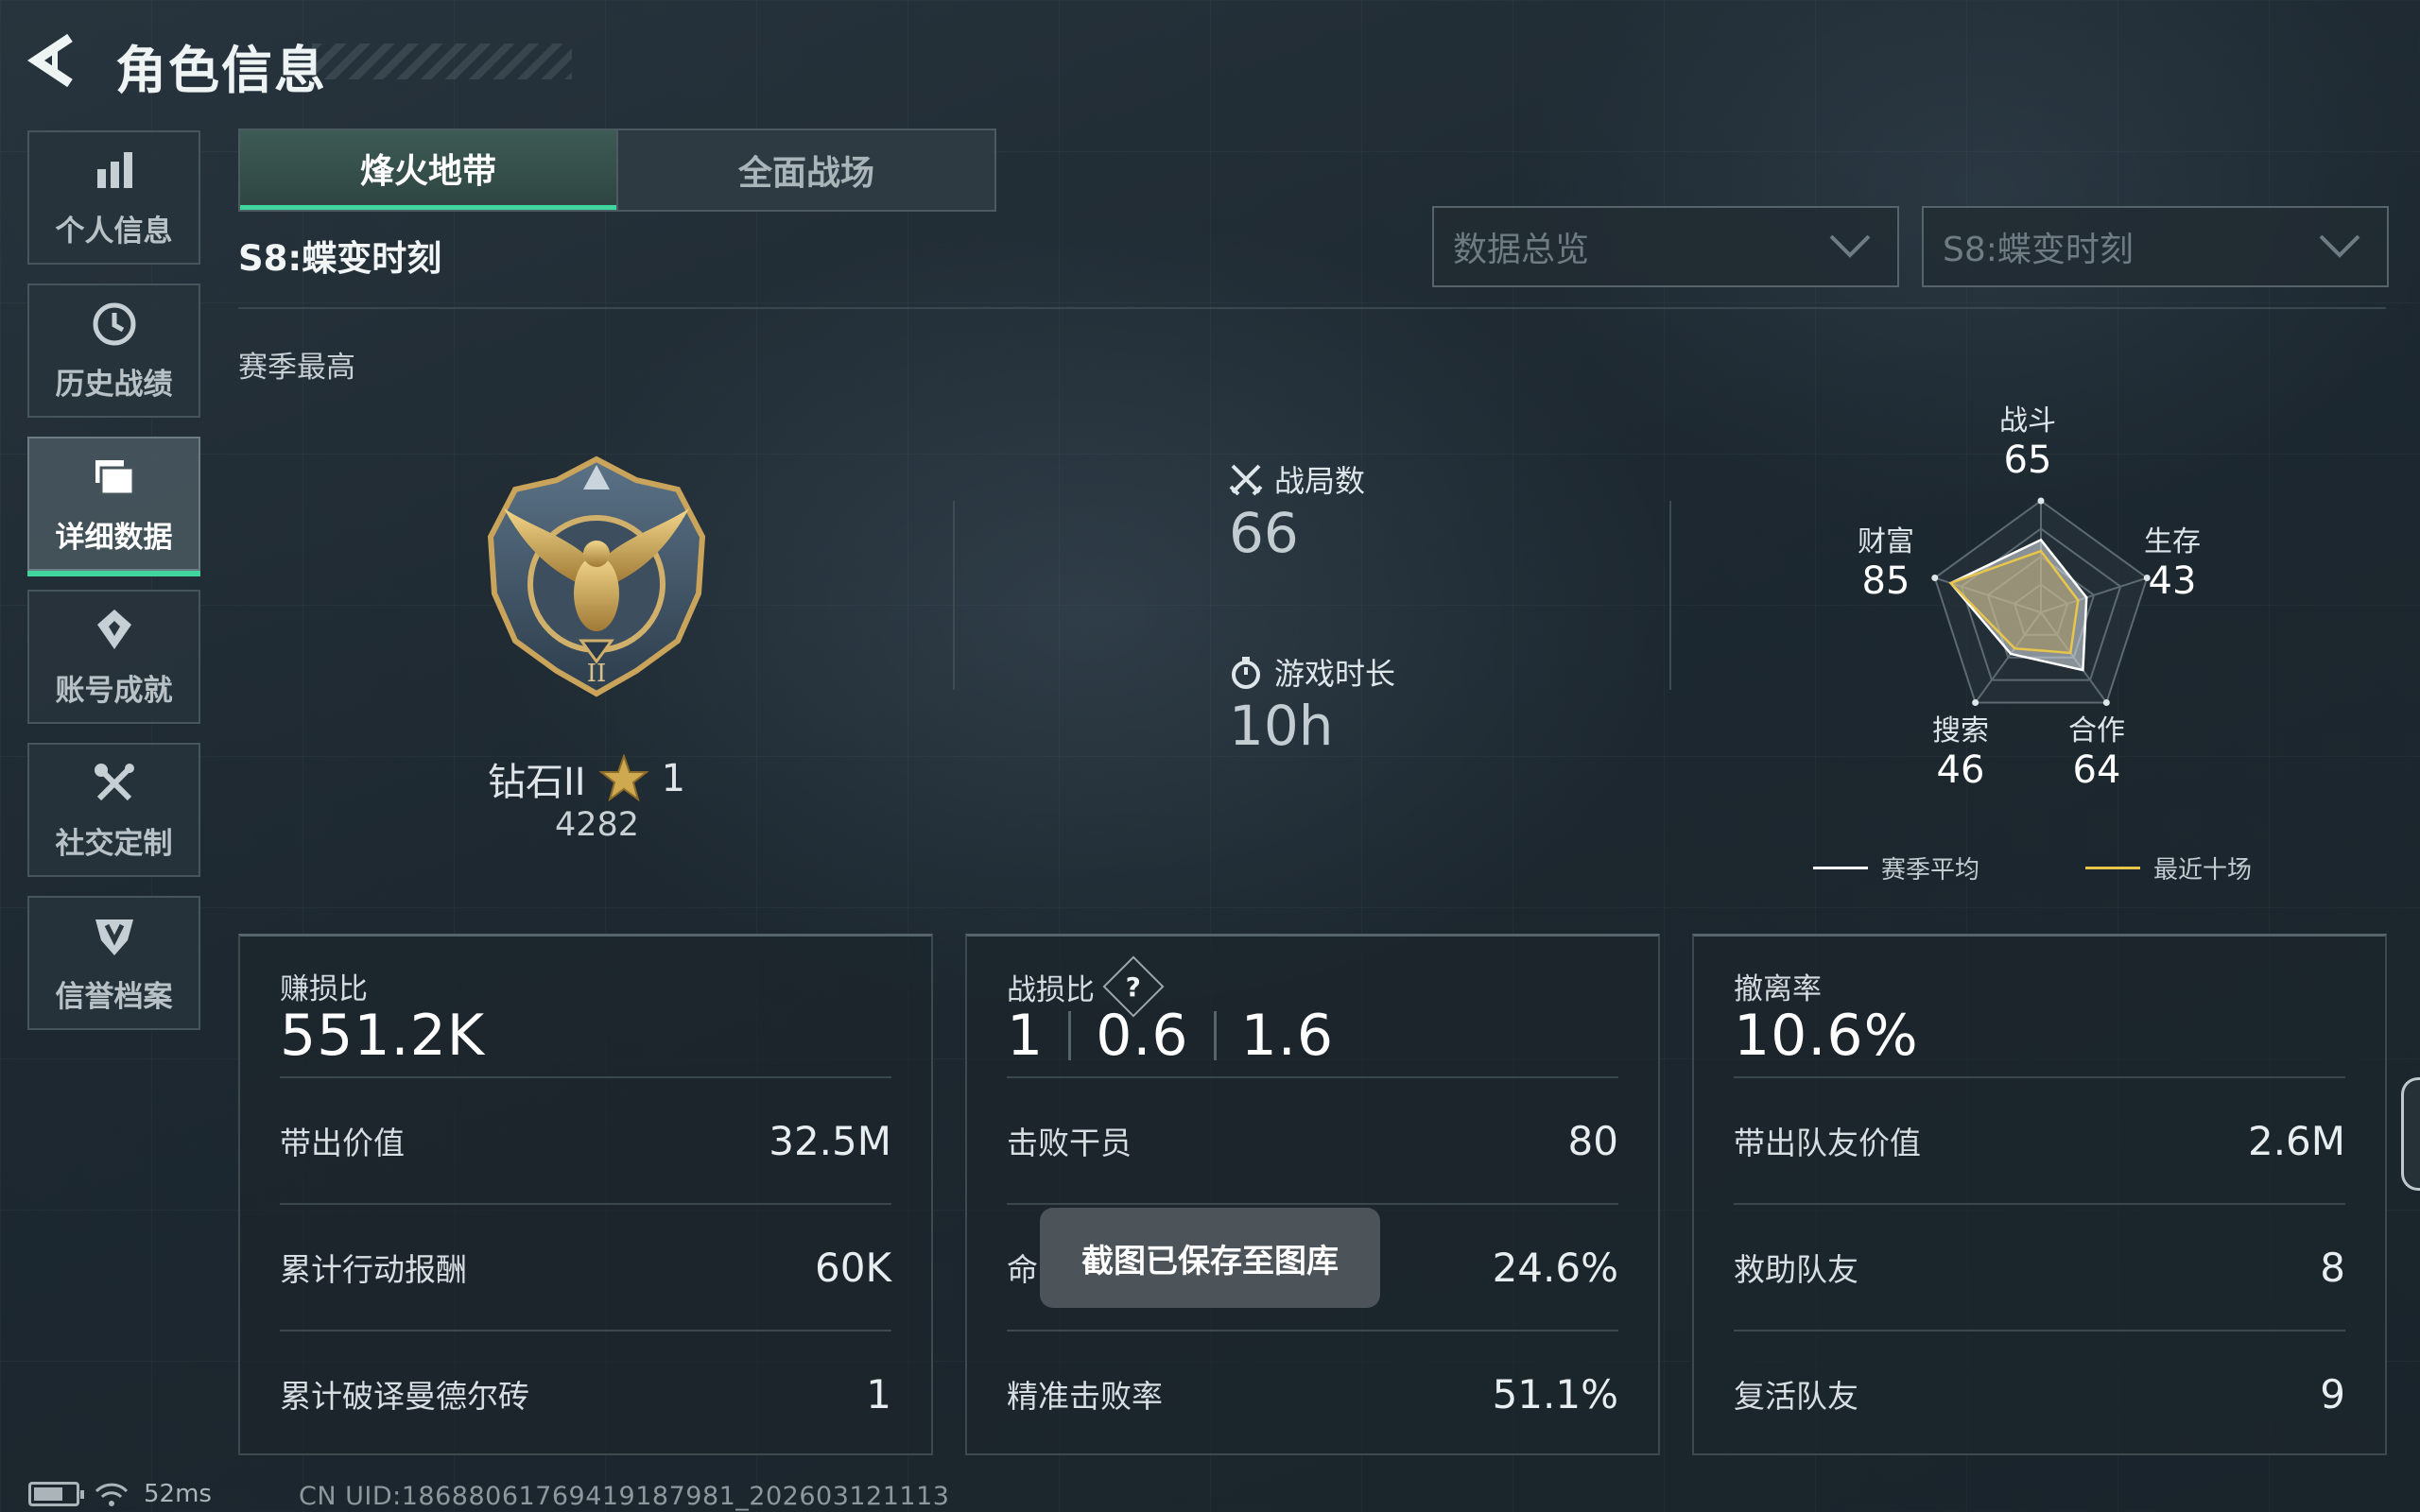 The width and height of the screenshot is (2420, 1512). I want to click on radar-value: 43, so click(2173, 581).